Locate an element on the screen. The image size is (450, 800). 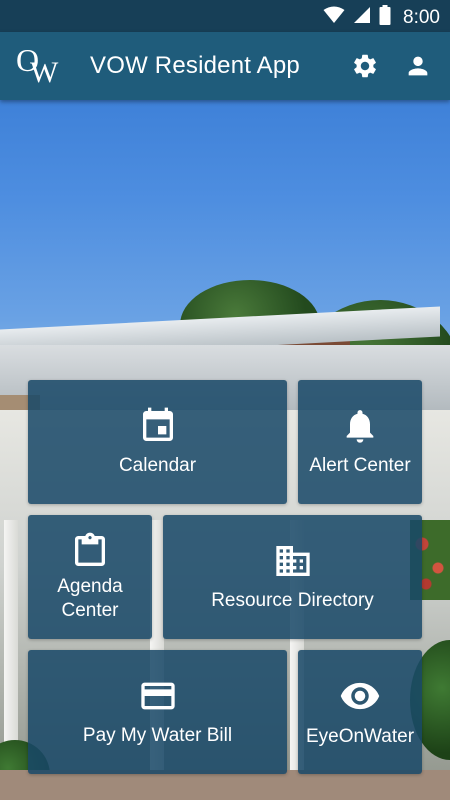
resource-directory-tile: Resource Directory is located at coordinates (292, 577).